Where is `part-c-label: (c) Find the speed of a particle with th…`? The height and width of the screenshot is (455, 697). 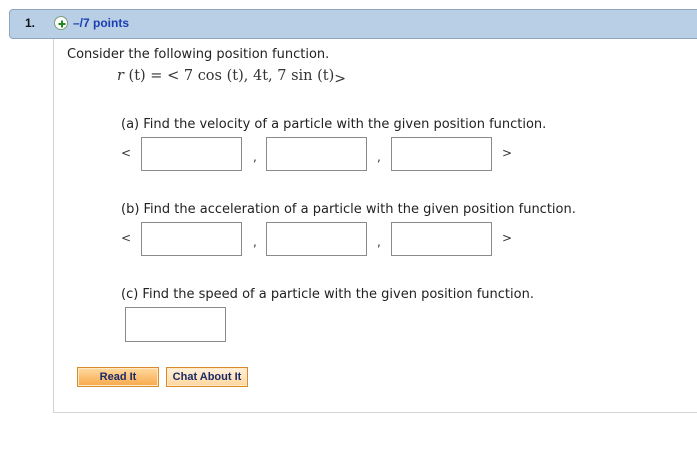
part-c-label: (c) Find the speed of a particle with th… is located at coordinates (327, 294).